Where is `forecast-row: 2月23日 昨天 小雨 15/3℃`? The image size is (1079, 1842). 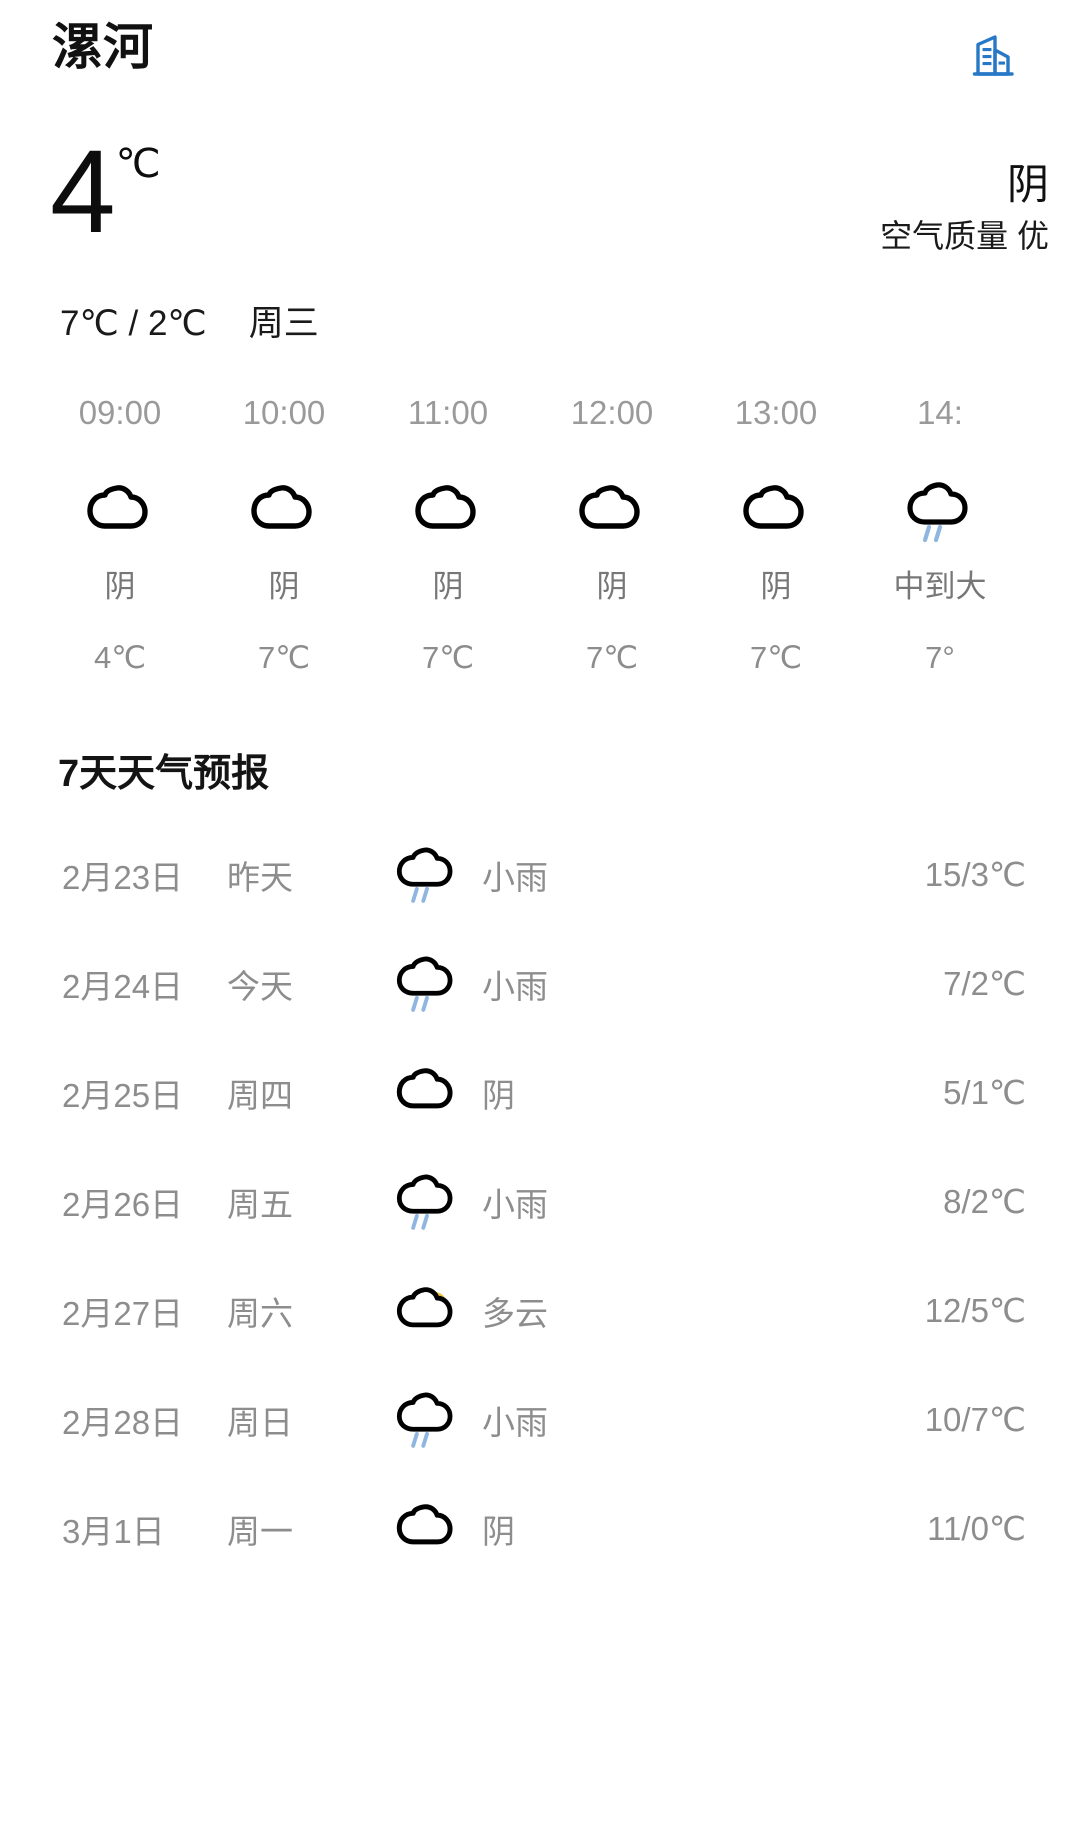
forecast-row: 2月23日 昨天 小雨 15/3℃ is located at coordinates (539, 874).